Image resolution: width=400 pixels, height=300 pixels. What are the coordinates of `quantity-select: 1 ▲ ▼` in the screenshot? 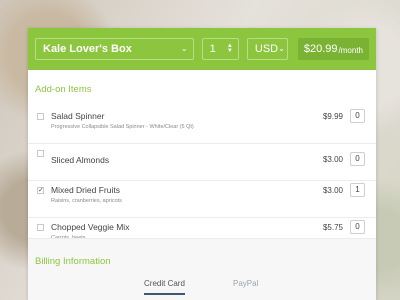 It's located at (220, 49).